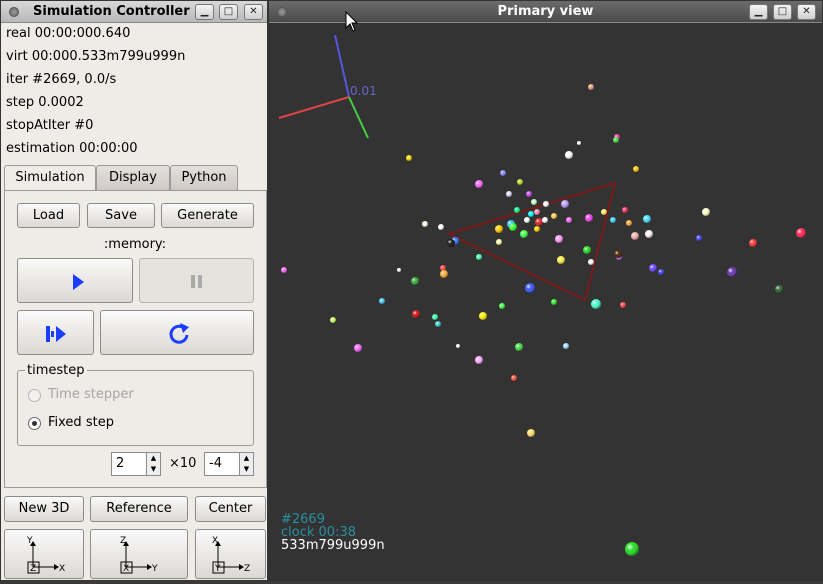  What do you see at coordinates (55, 332) in the screenshot?
I see `step-forward-button` at bounding box center [55, 332].